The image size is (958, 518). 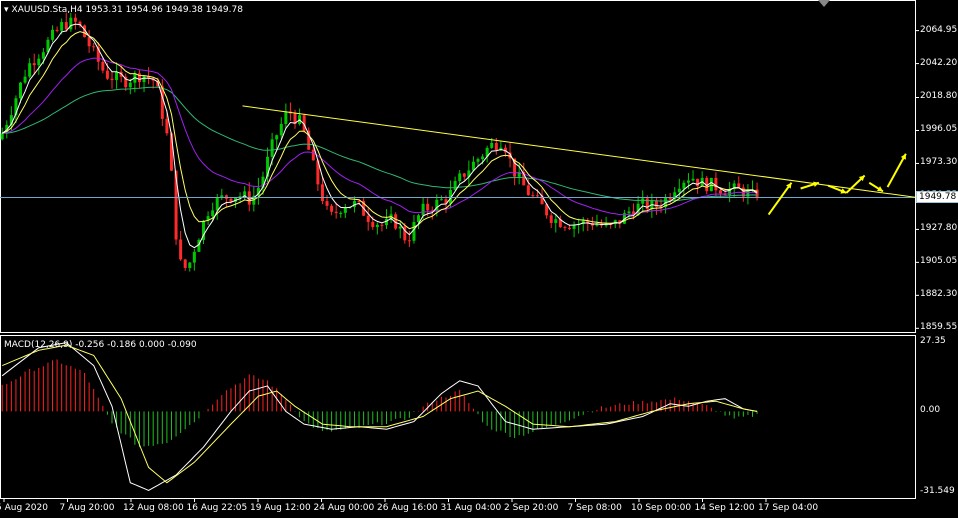 What do you see at coordinates (724, 508) in the screenshot?
I see `time-tick-label: 14 Sep 12:00` at bounding box center [724, 508].